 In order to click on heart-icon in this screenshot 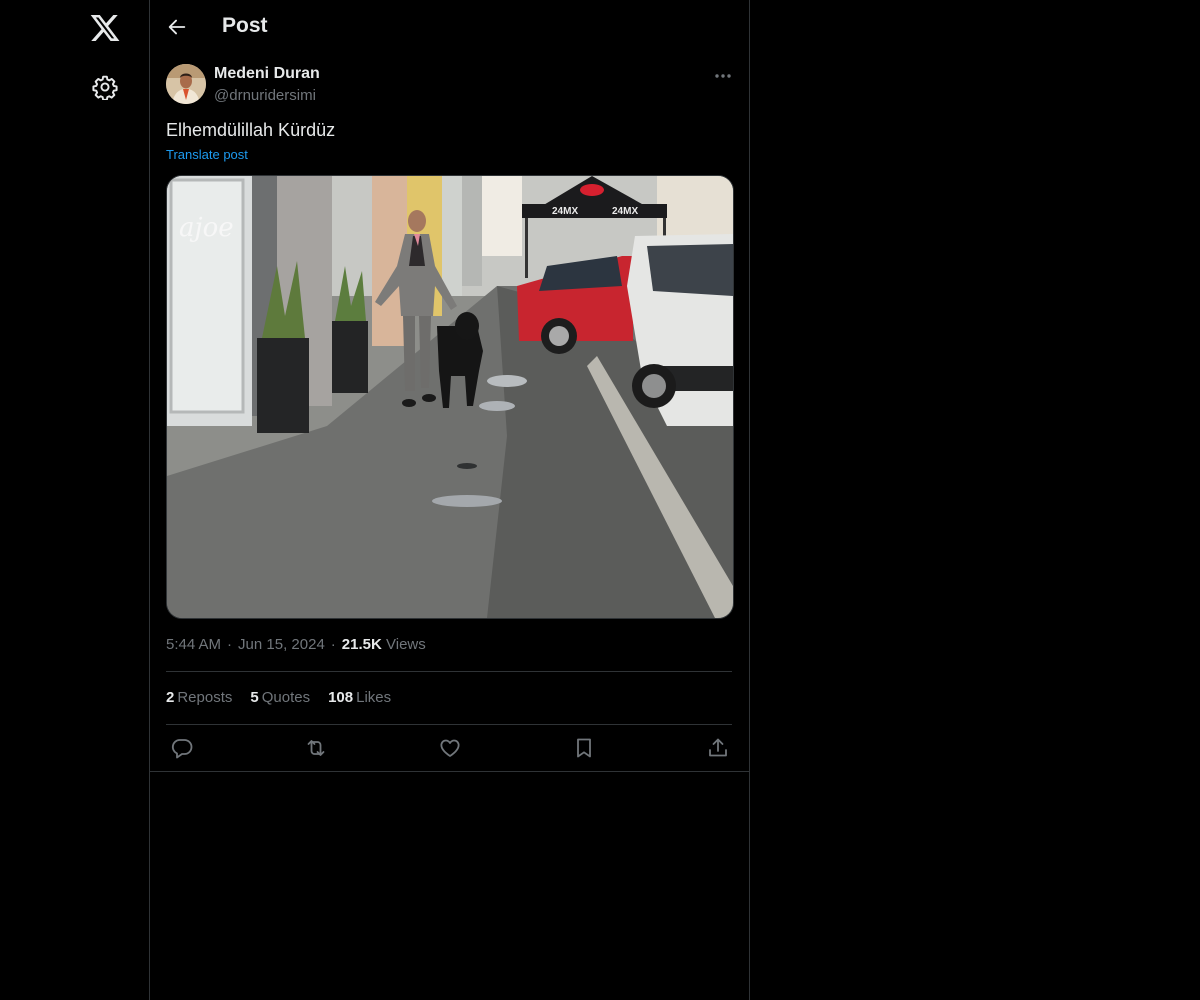, I will do `click(450, 748)`.